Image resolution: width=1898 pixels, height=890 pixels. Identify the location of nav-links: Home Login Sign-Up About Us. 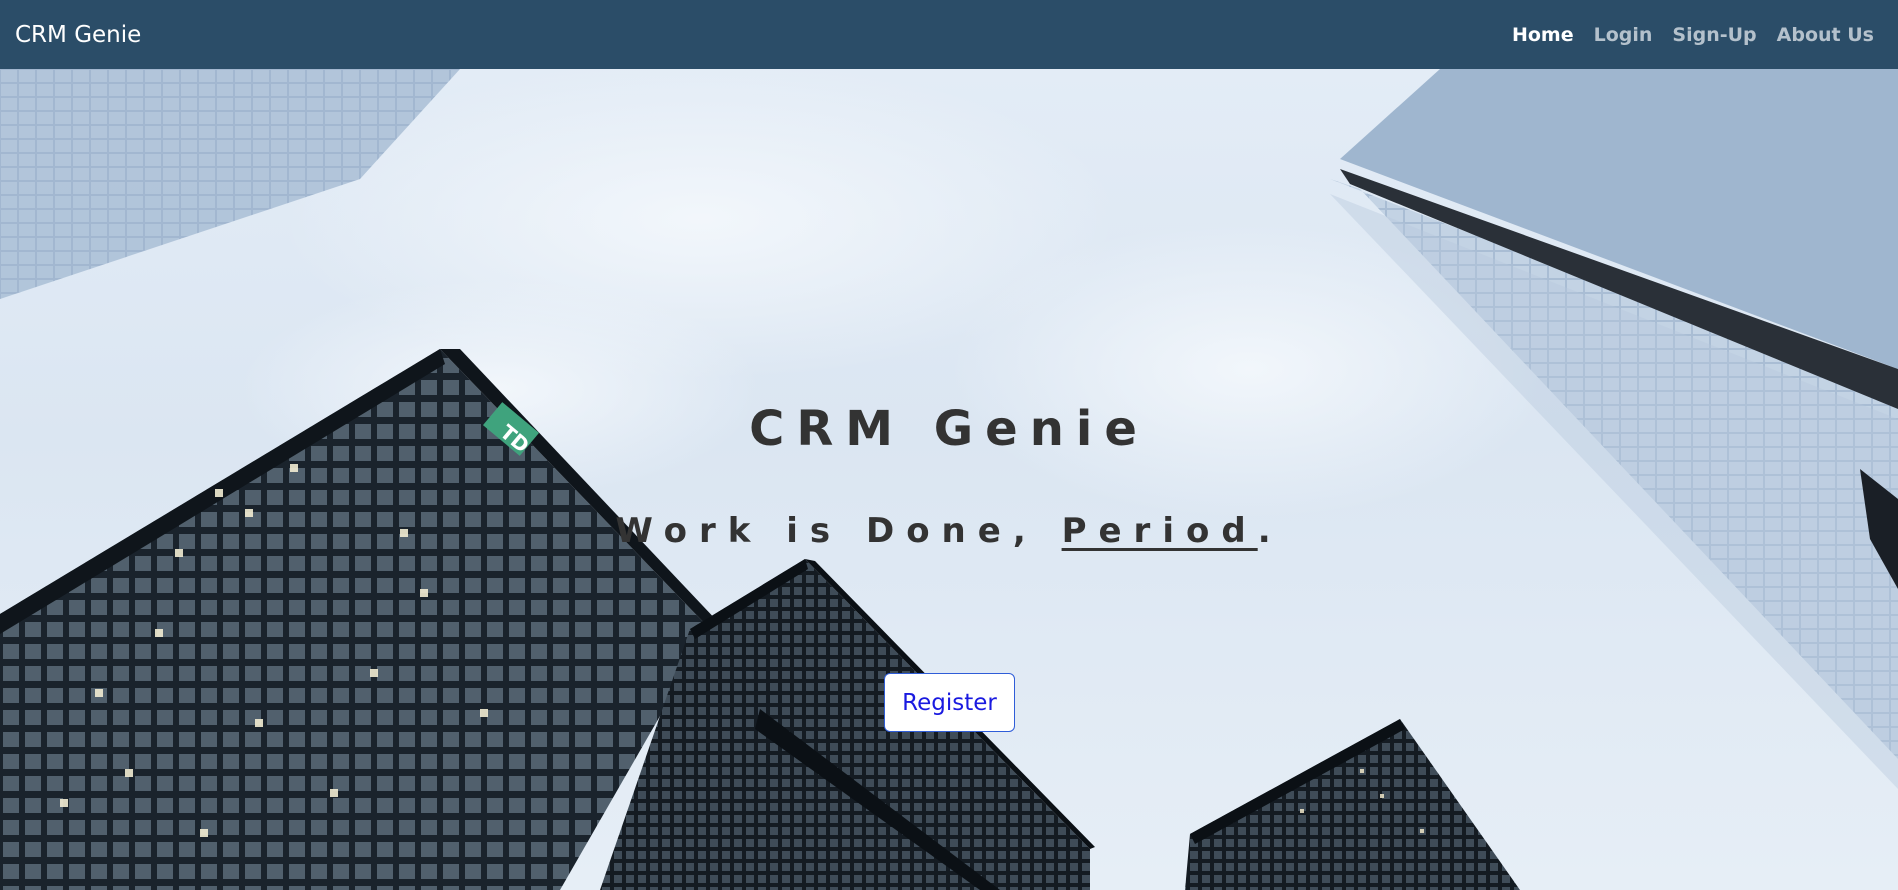
(1697, 35).